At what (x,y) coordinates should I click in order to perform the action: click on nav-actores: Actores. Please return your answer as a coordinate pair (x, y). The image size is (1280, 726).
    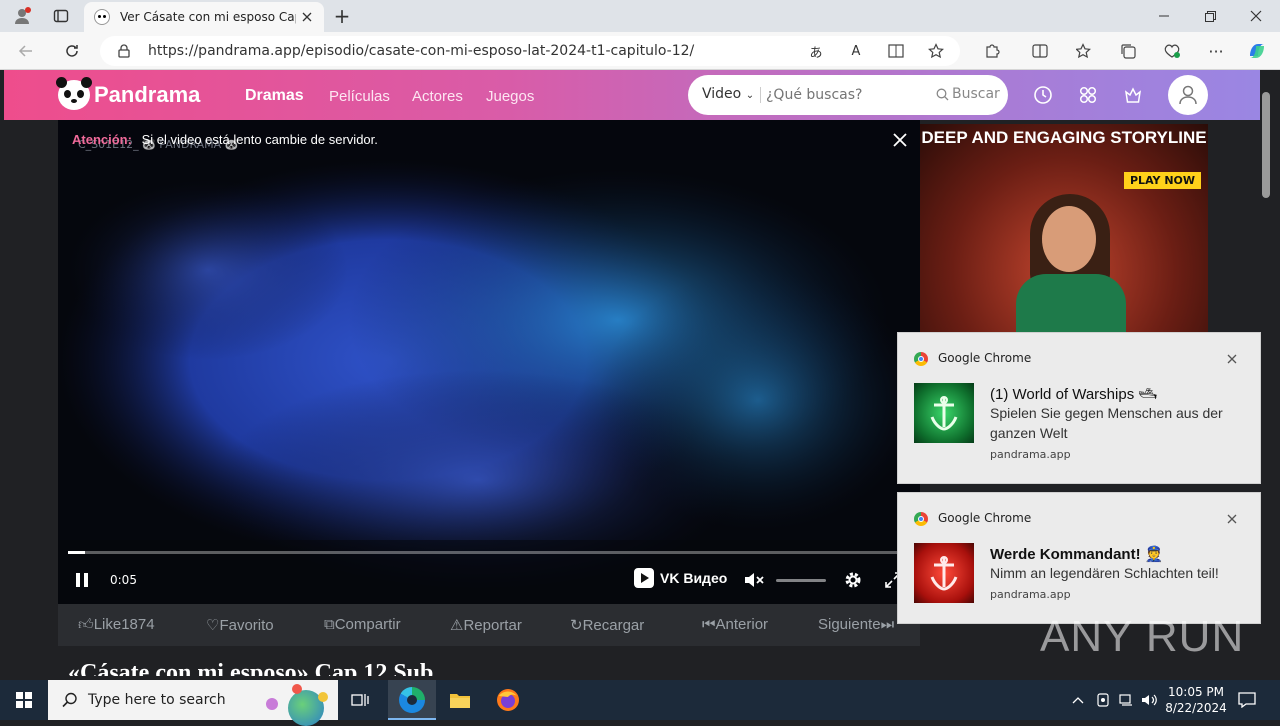
    Looking at the image, I should click on (437, 96).